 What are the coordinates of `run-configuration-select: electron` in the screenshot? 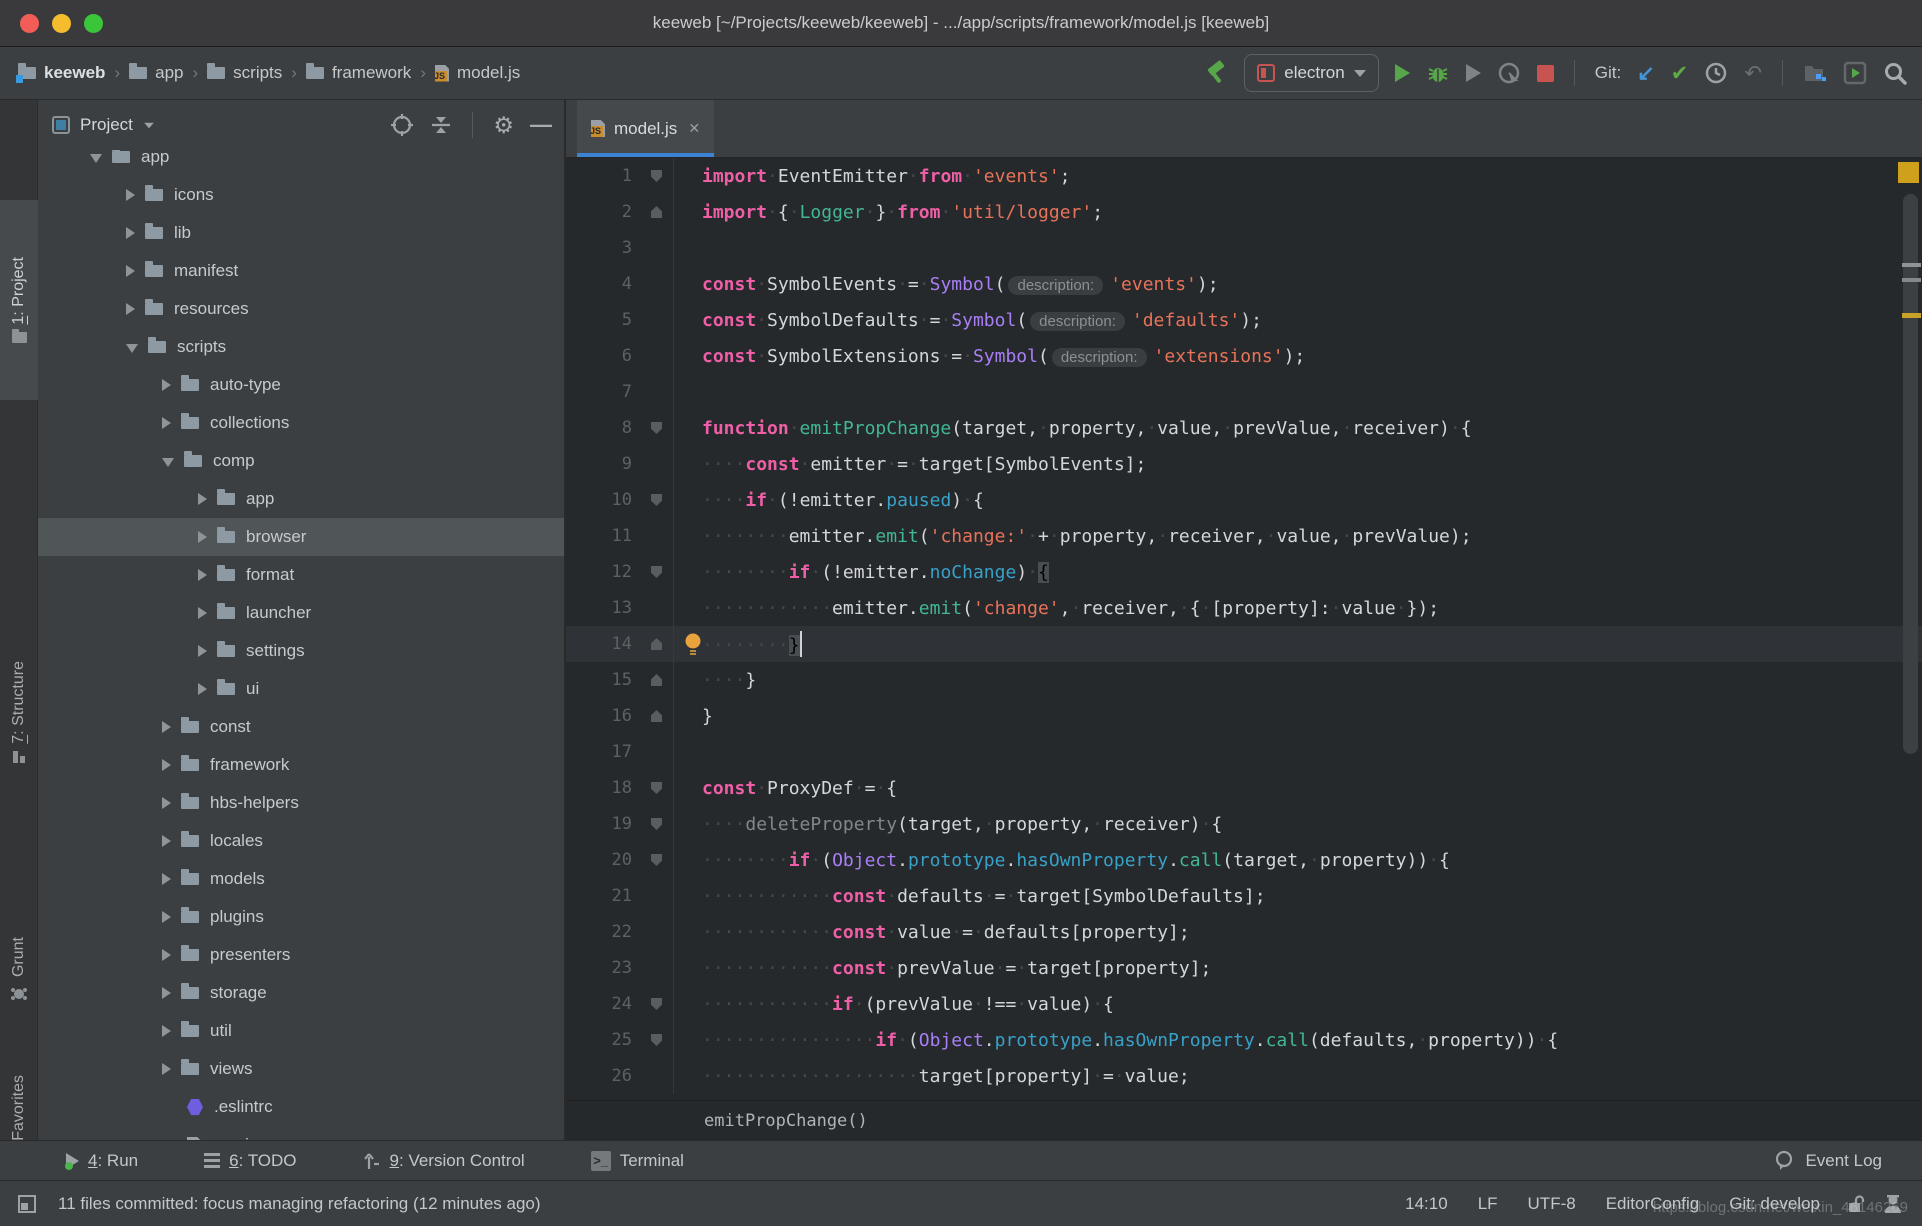 It's located at (1311, 73).